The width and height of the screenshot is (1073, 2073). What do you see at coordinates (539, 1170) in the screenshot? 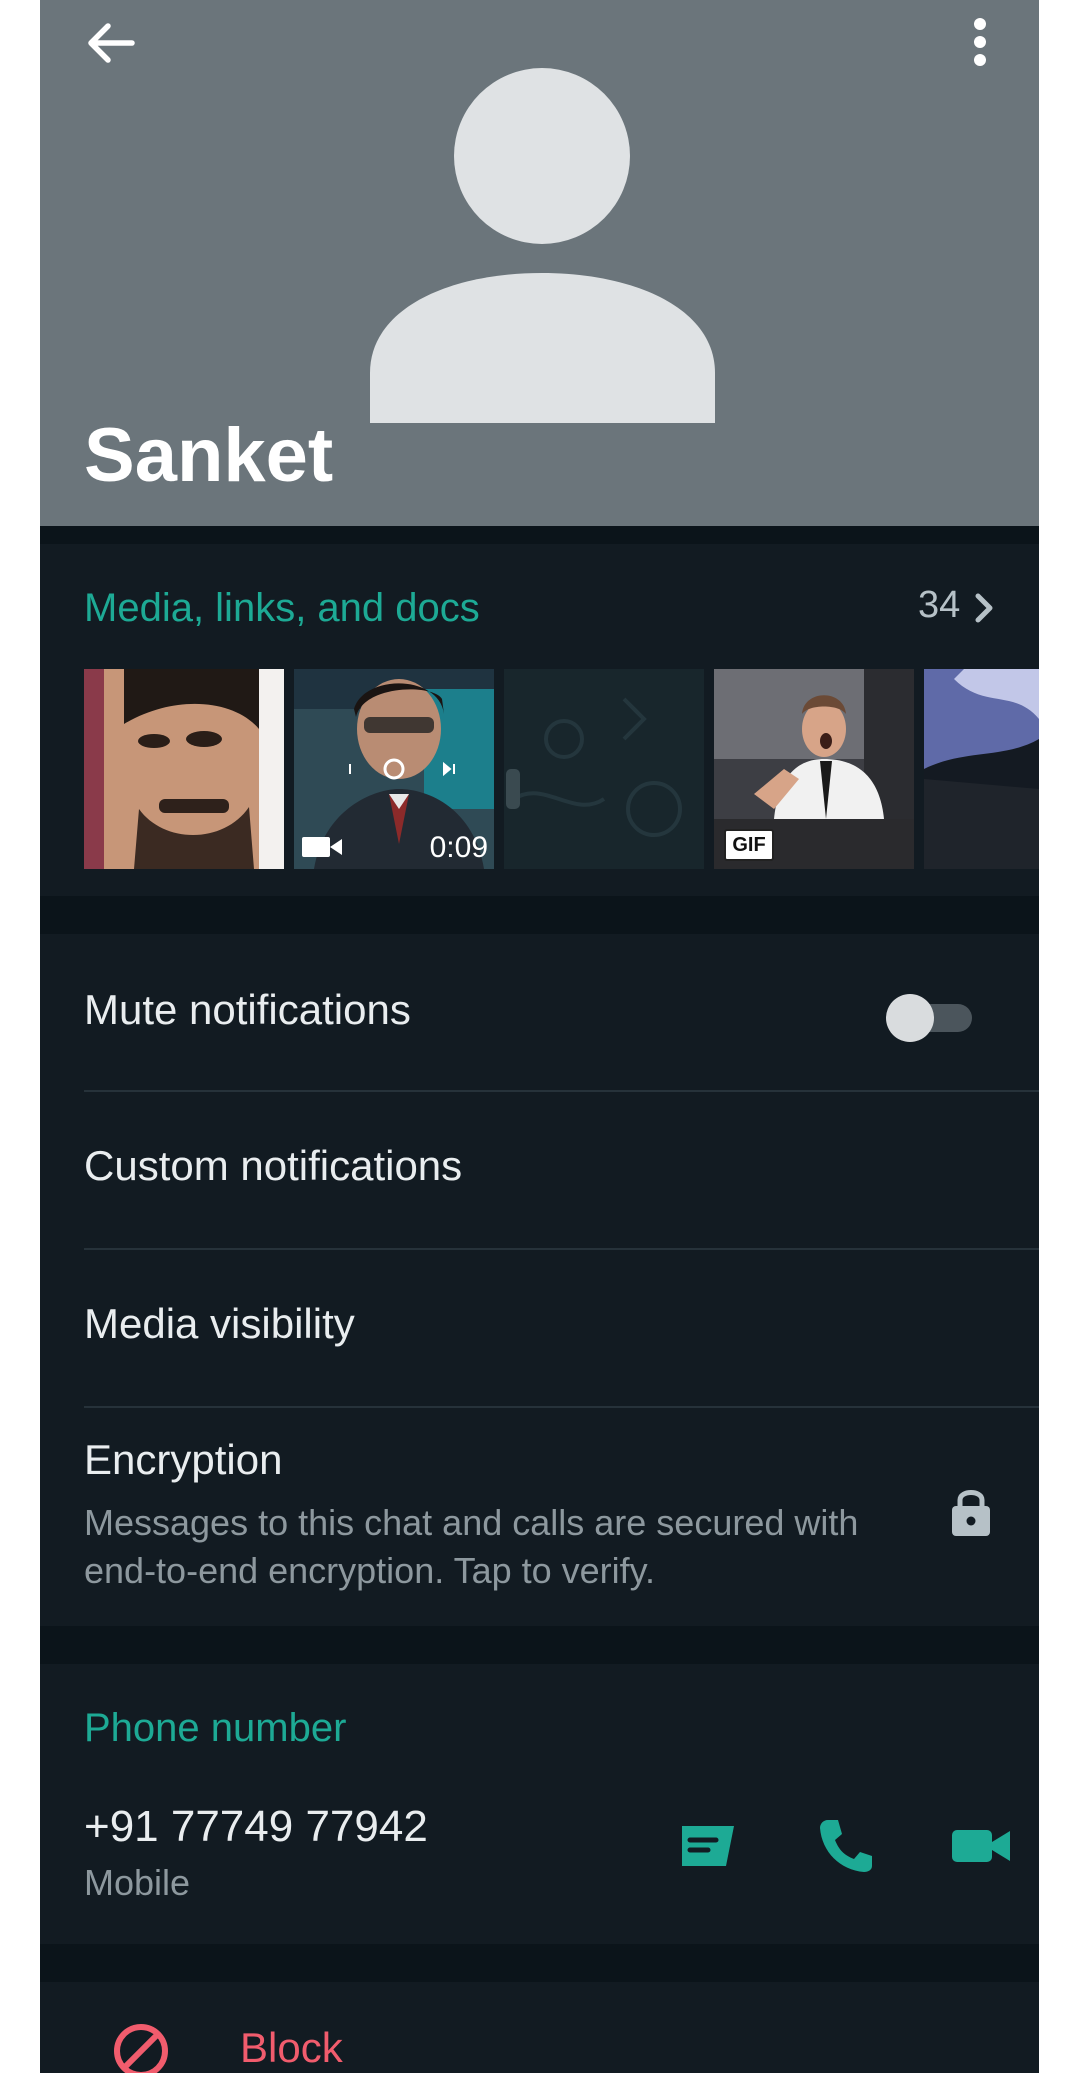
I see `custom-notifications-row: Custom notifications` at bounding box center [539, 1170].